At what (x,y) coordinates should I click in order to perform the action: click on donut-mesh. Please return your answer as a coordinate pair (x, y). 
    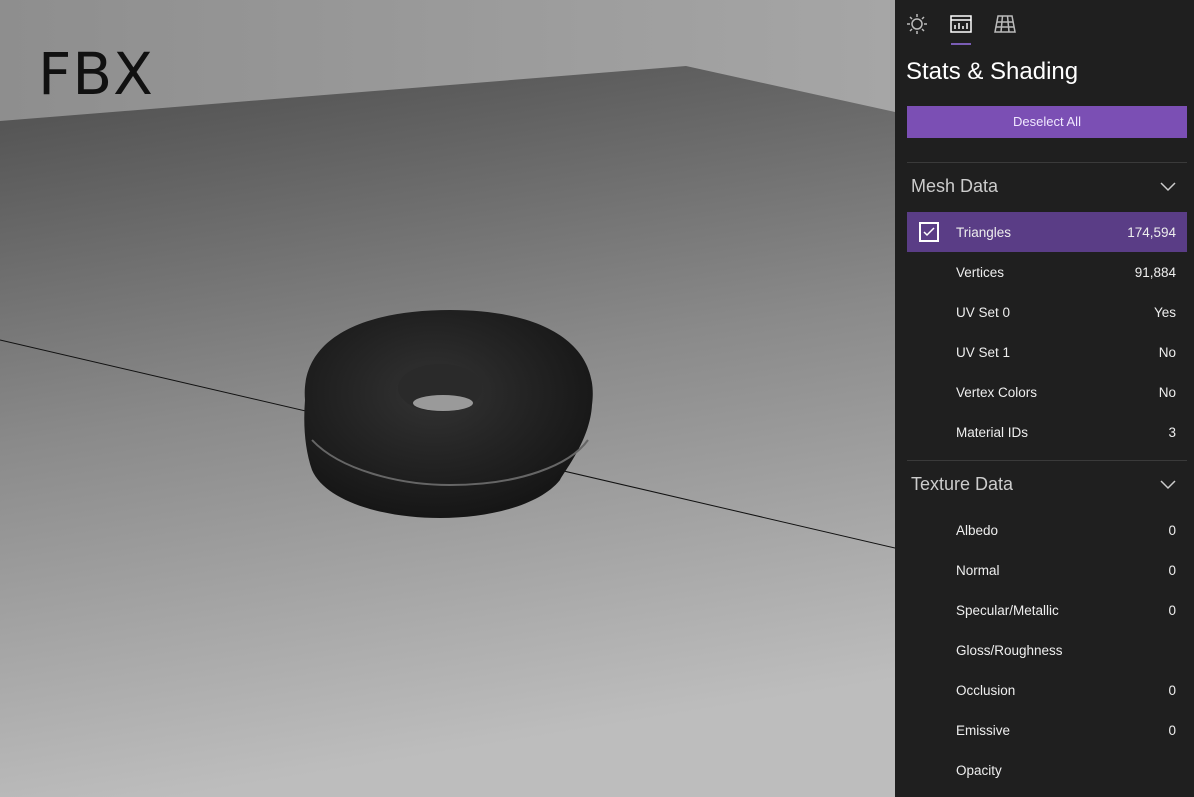
    Looking at the image, I should click on (448, 414).